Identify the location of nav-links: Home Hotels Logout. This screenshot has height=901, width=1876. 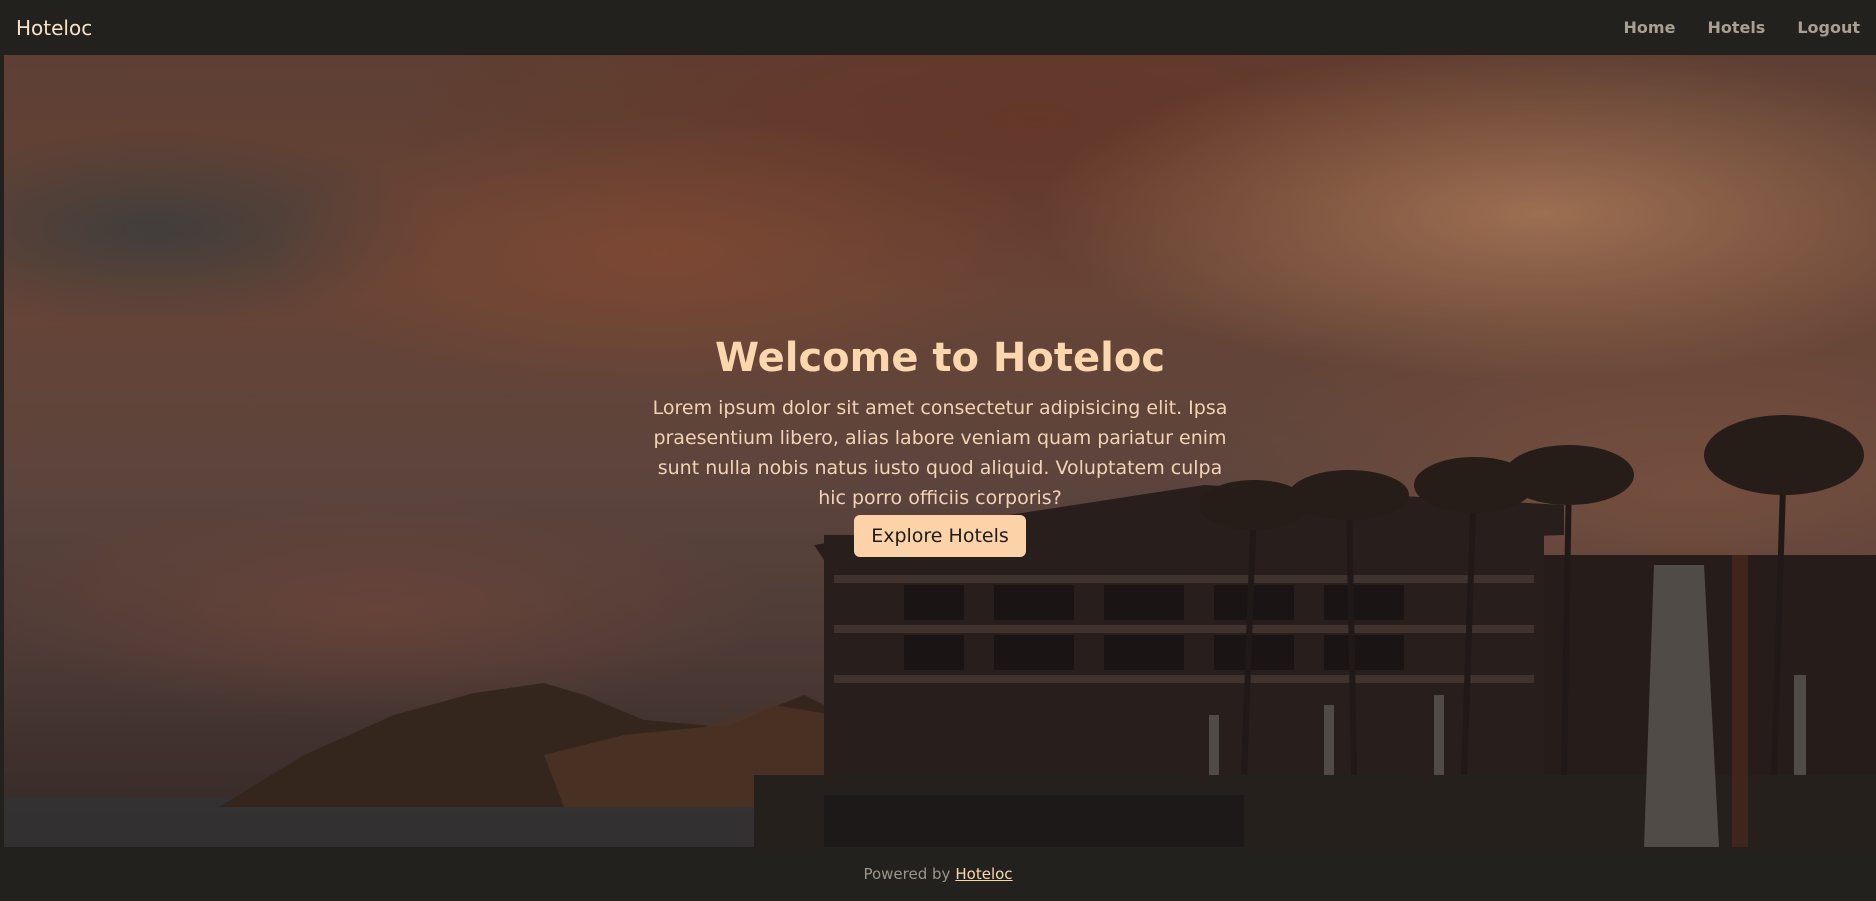
(1742, 27).